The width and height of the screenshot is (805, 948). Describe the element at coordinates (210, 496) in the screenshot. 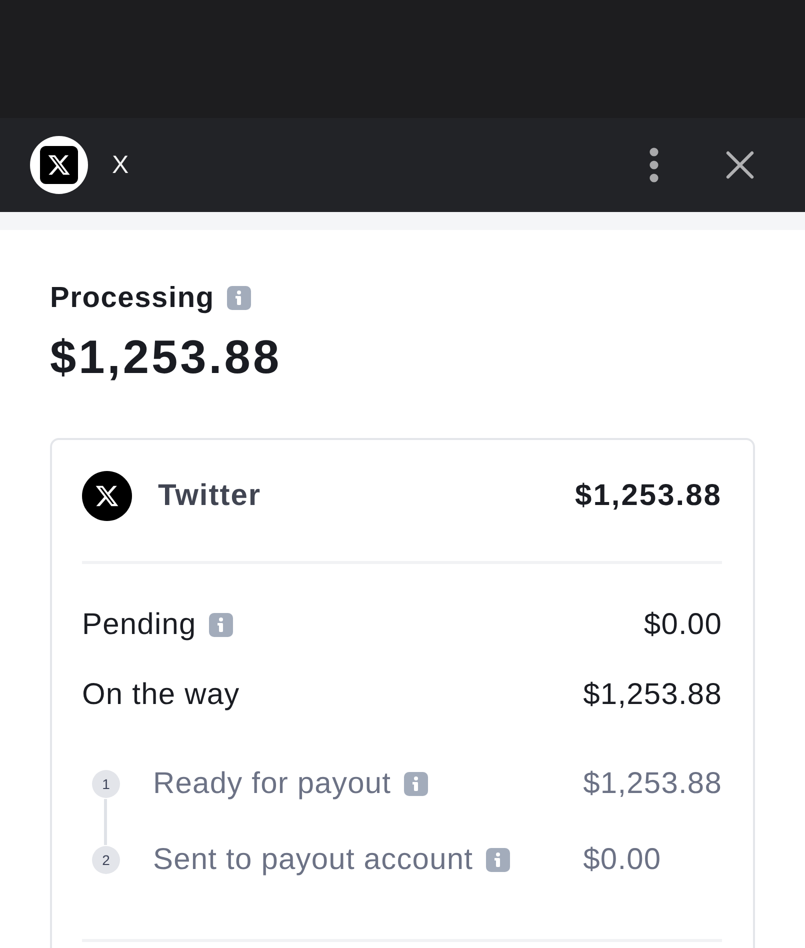

I see `account-name: Twitter` at that location.